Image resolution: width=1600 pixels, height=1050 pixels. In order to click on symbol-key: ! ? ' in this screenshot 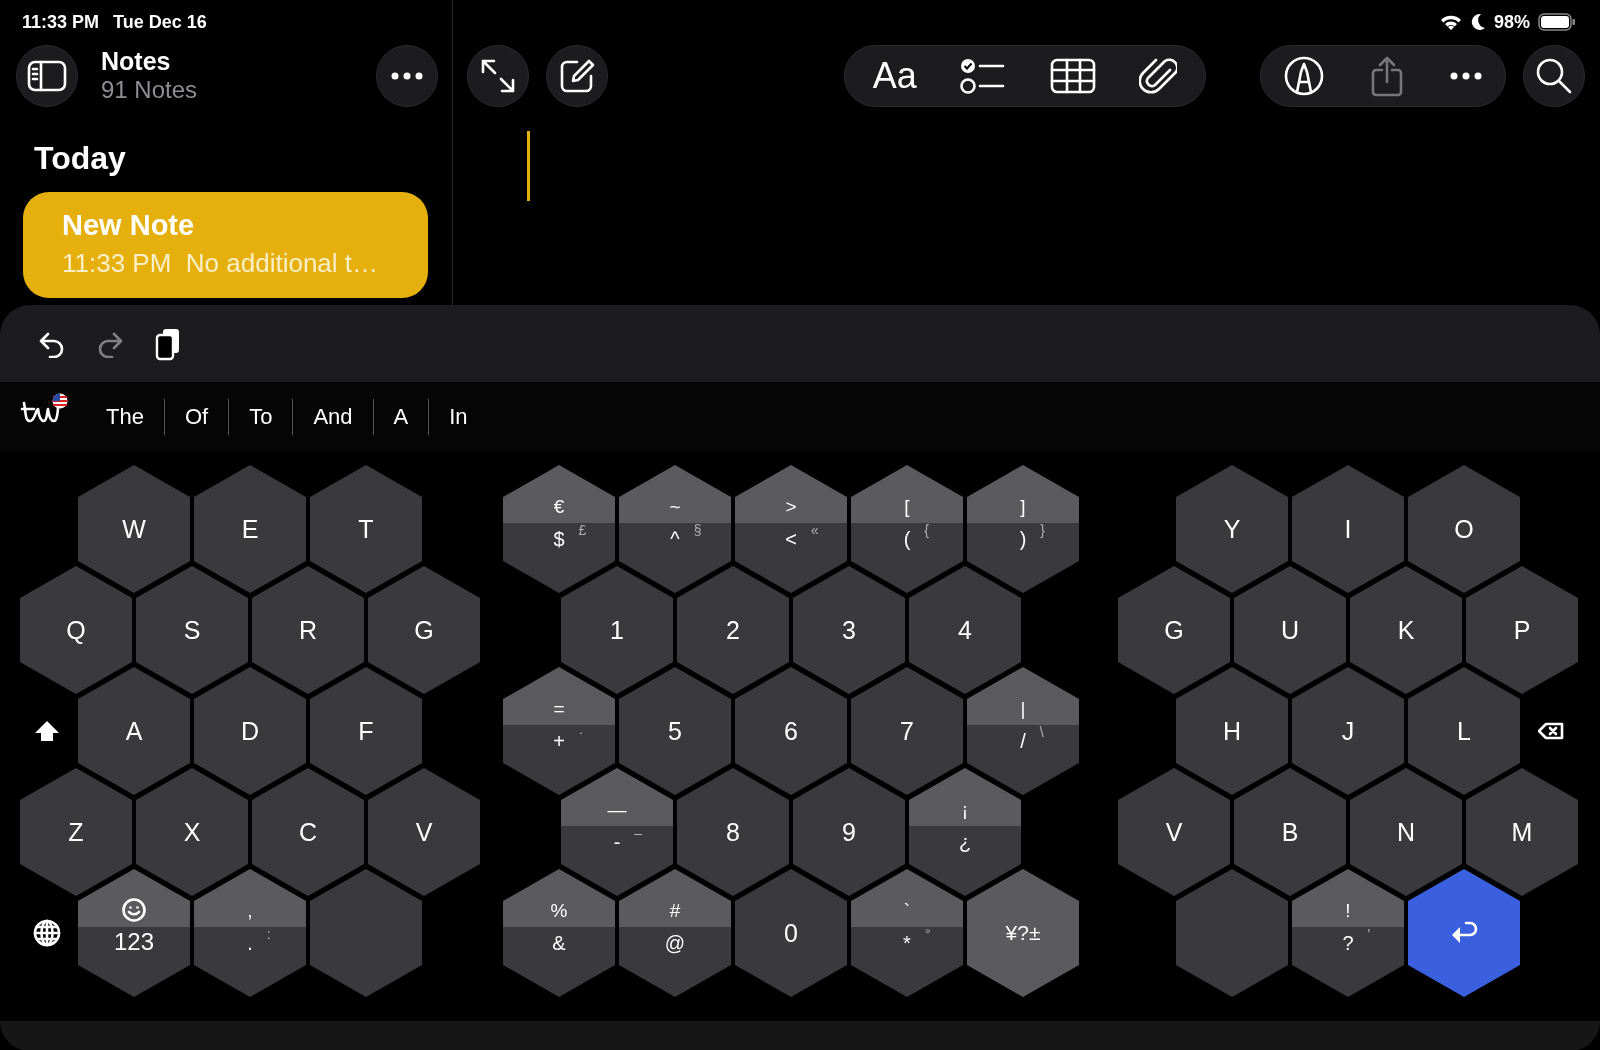, I will do `click(1348, 933)`.